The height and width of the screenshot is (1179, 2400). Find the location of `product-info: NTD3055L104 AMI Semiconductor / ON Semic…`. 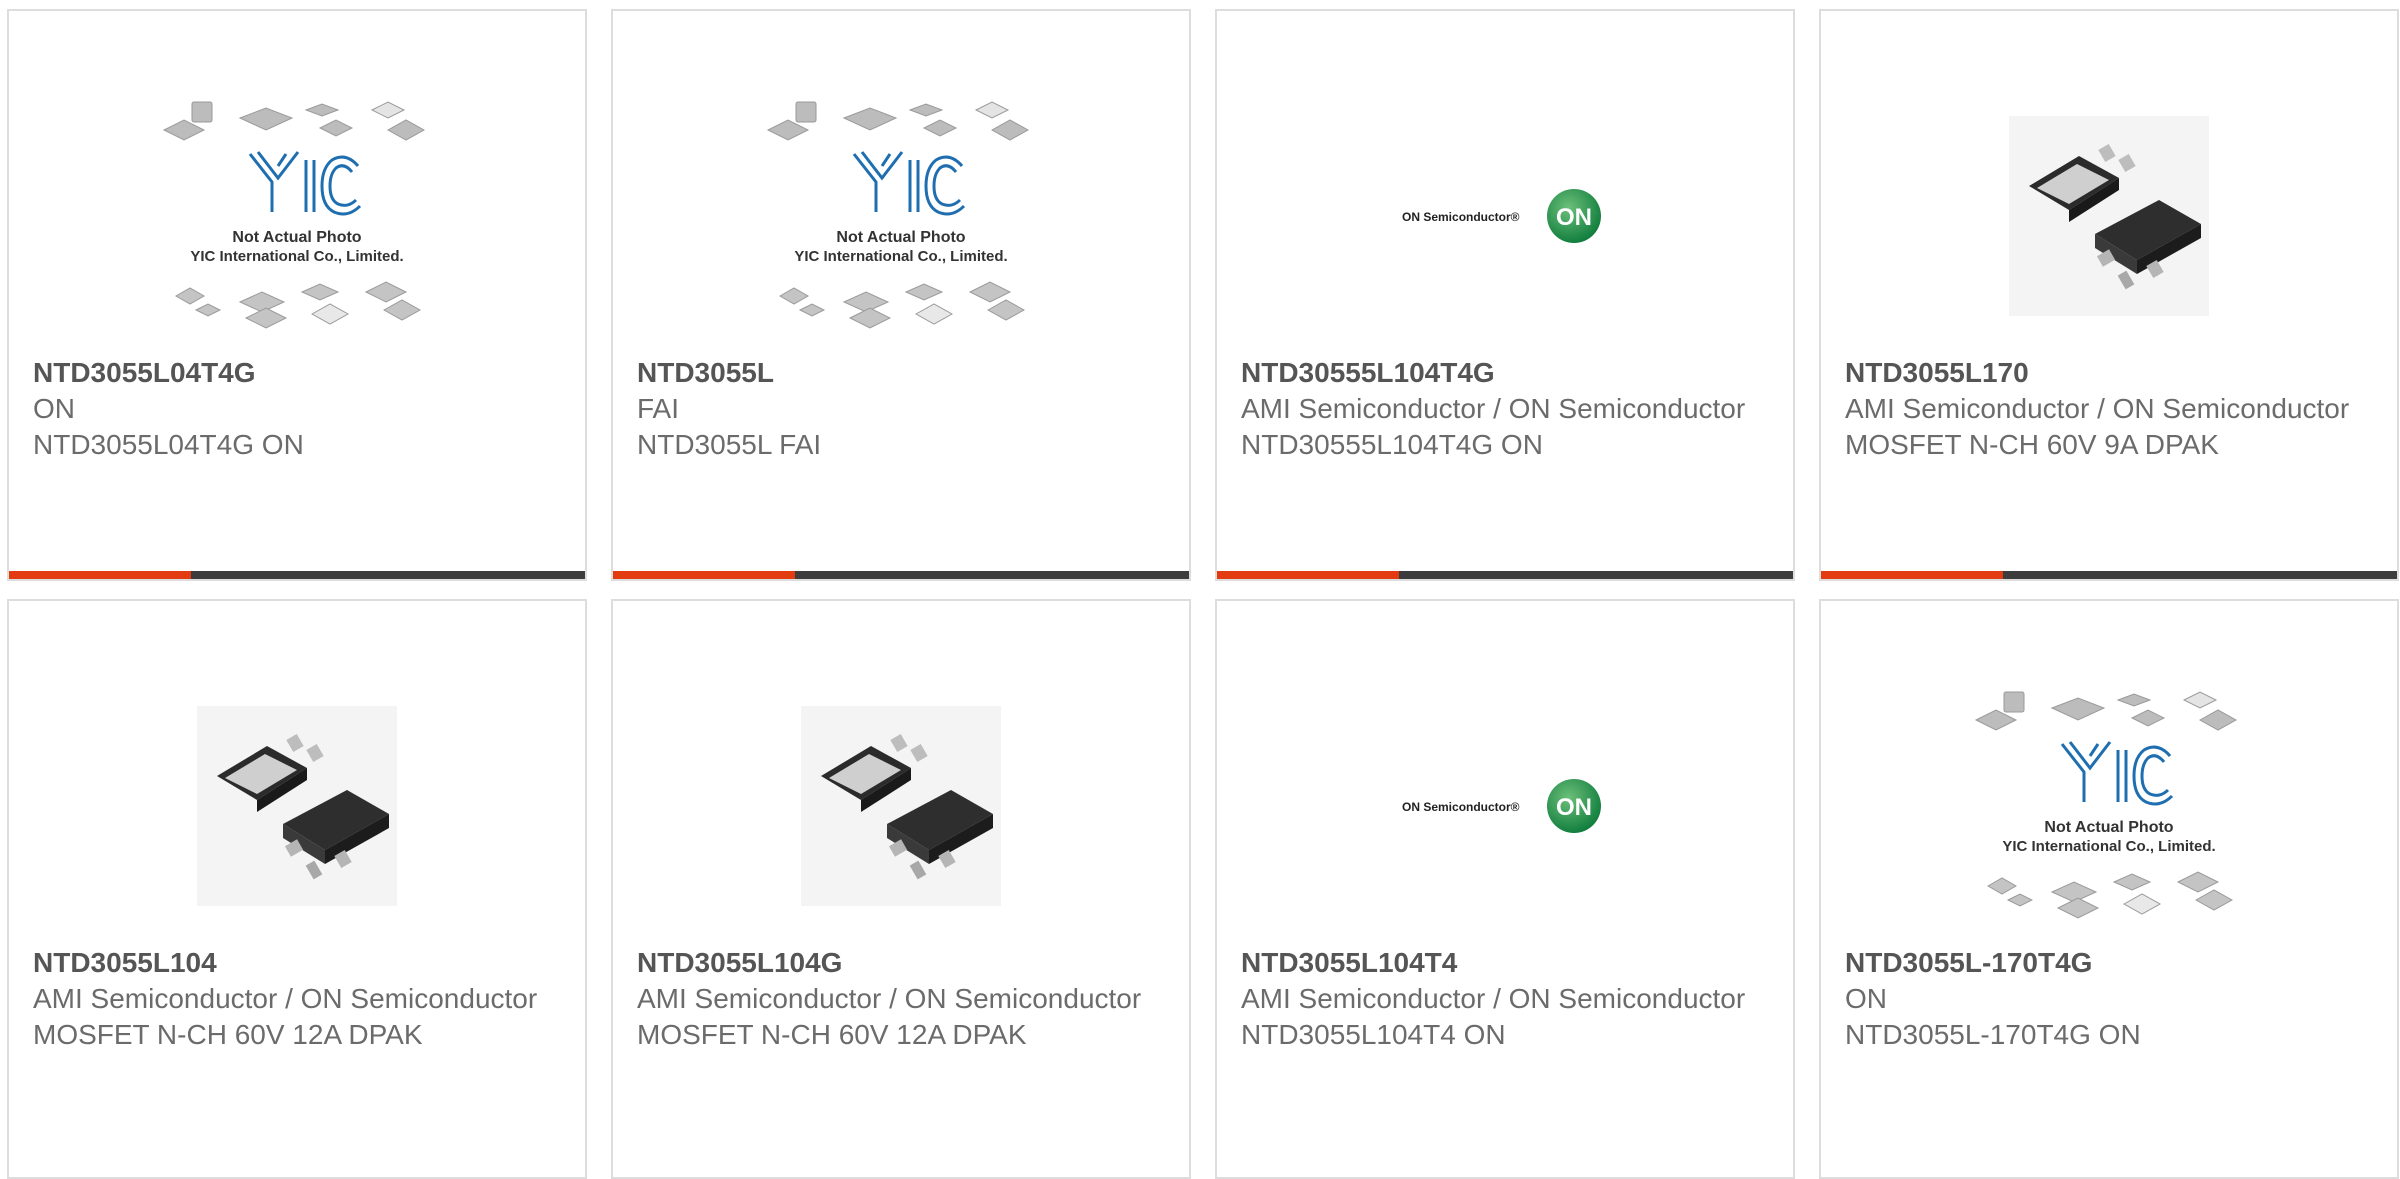

product-info: NTD3055L104 AMI Semiconductor / ON Semic… is located at coordinates (299, 999).